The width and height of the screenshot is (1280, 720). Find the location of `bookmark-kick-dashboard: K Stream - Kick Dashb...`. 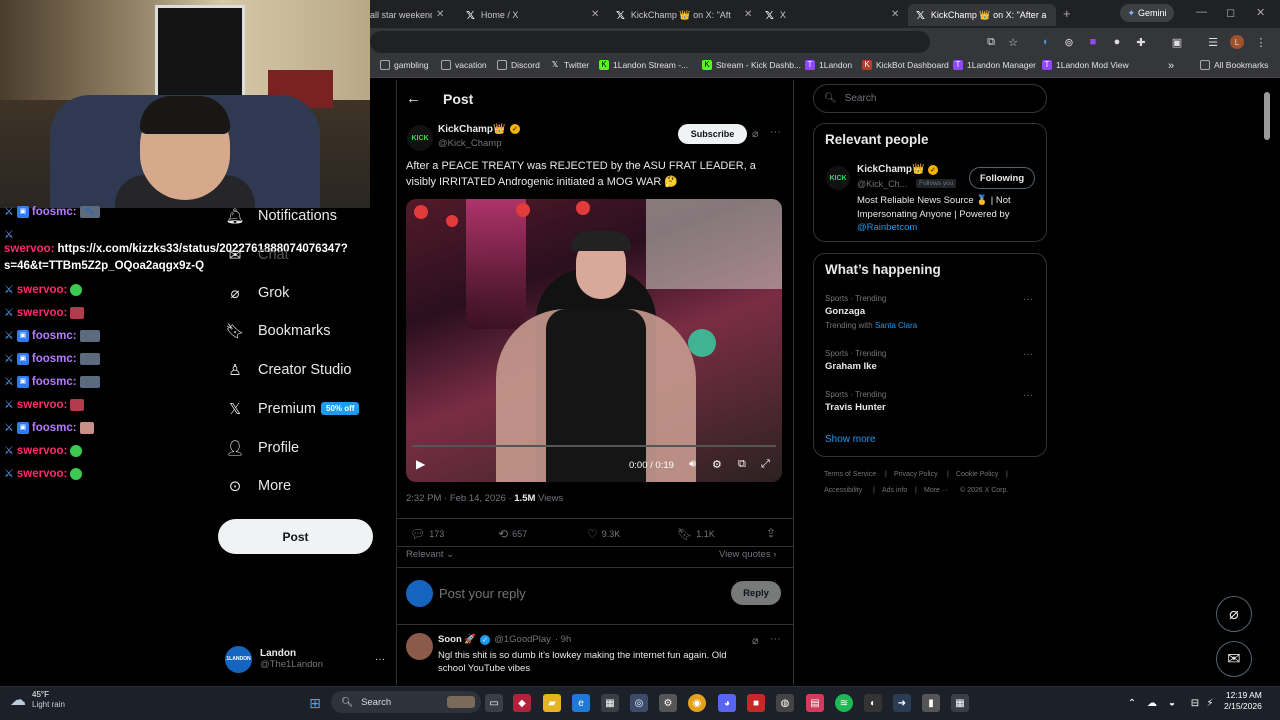

bookmark-kick-dashboard: K Stream - Kick Dashb... is located at coordinates (751, 65).